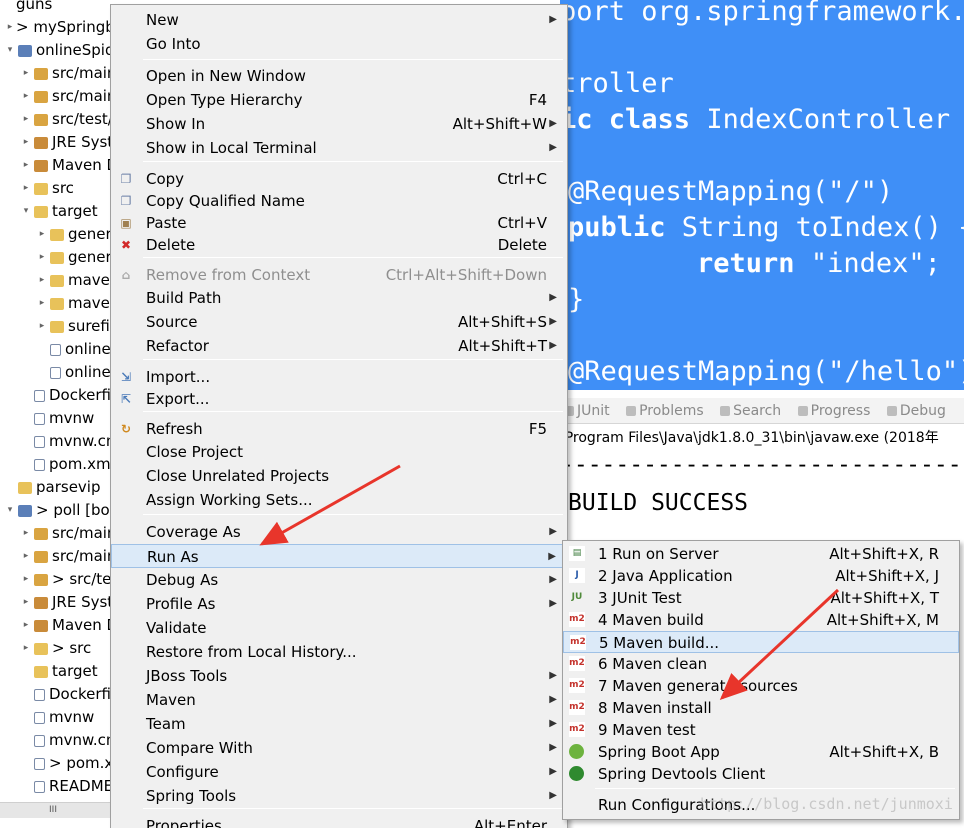 The height and width of the screenshot is (828, 964). I want to click on tree-item: ▸ src/test/j, so click(66, 119).